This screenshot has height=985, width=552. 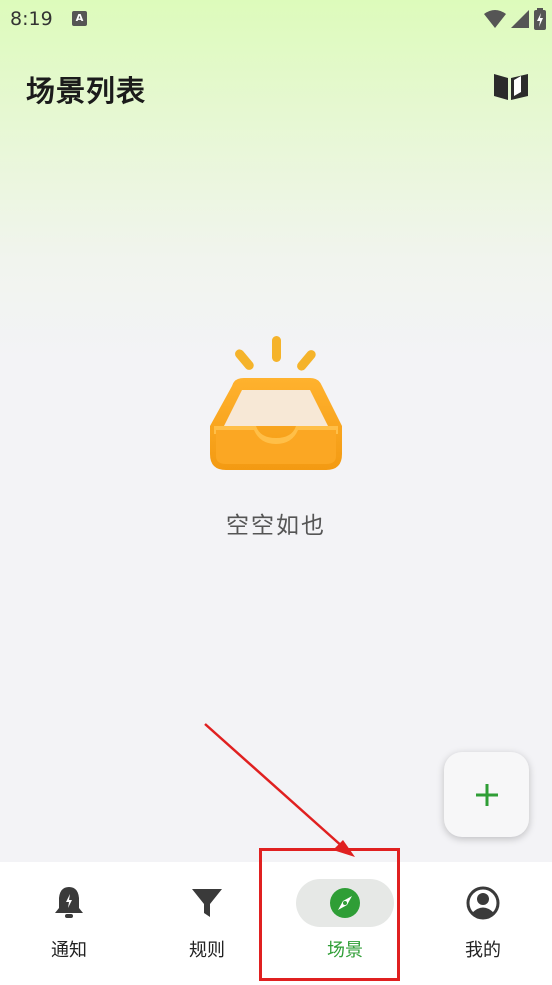 I want to click on book-icon, so click(x=511, y=87).